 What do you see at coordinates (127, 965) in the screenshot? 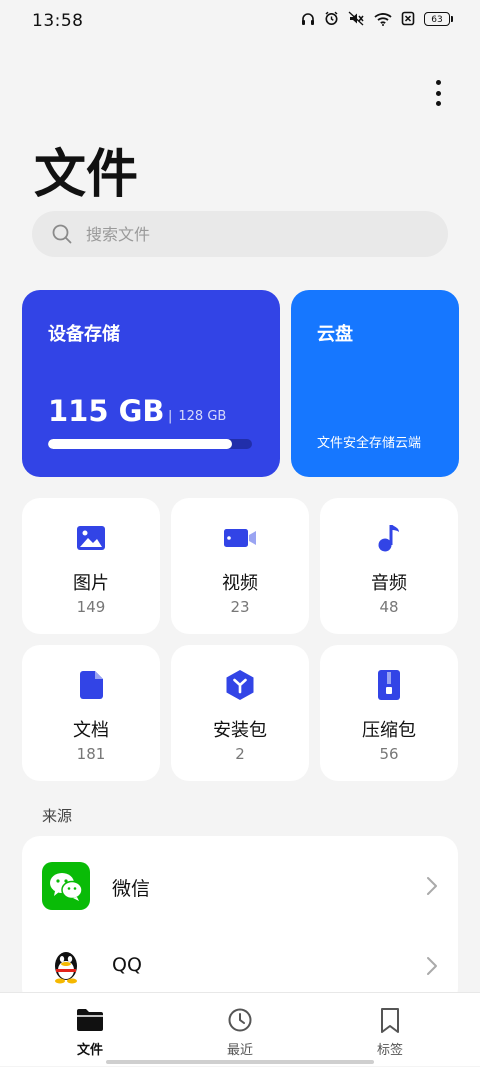
I see `source-name: QQ` at bounding box center [127, 965].